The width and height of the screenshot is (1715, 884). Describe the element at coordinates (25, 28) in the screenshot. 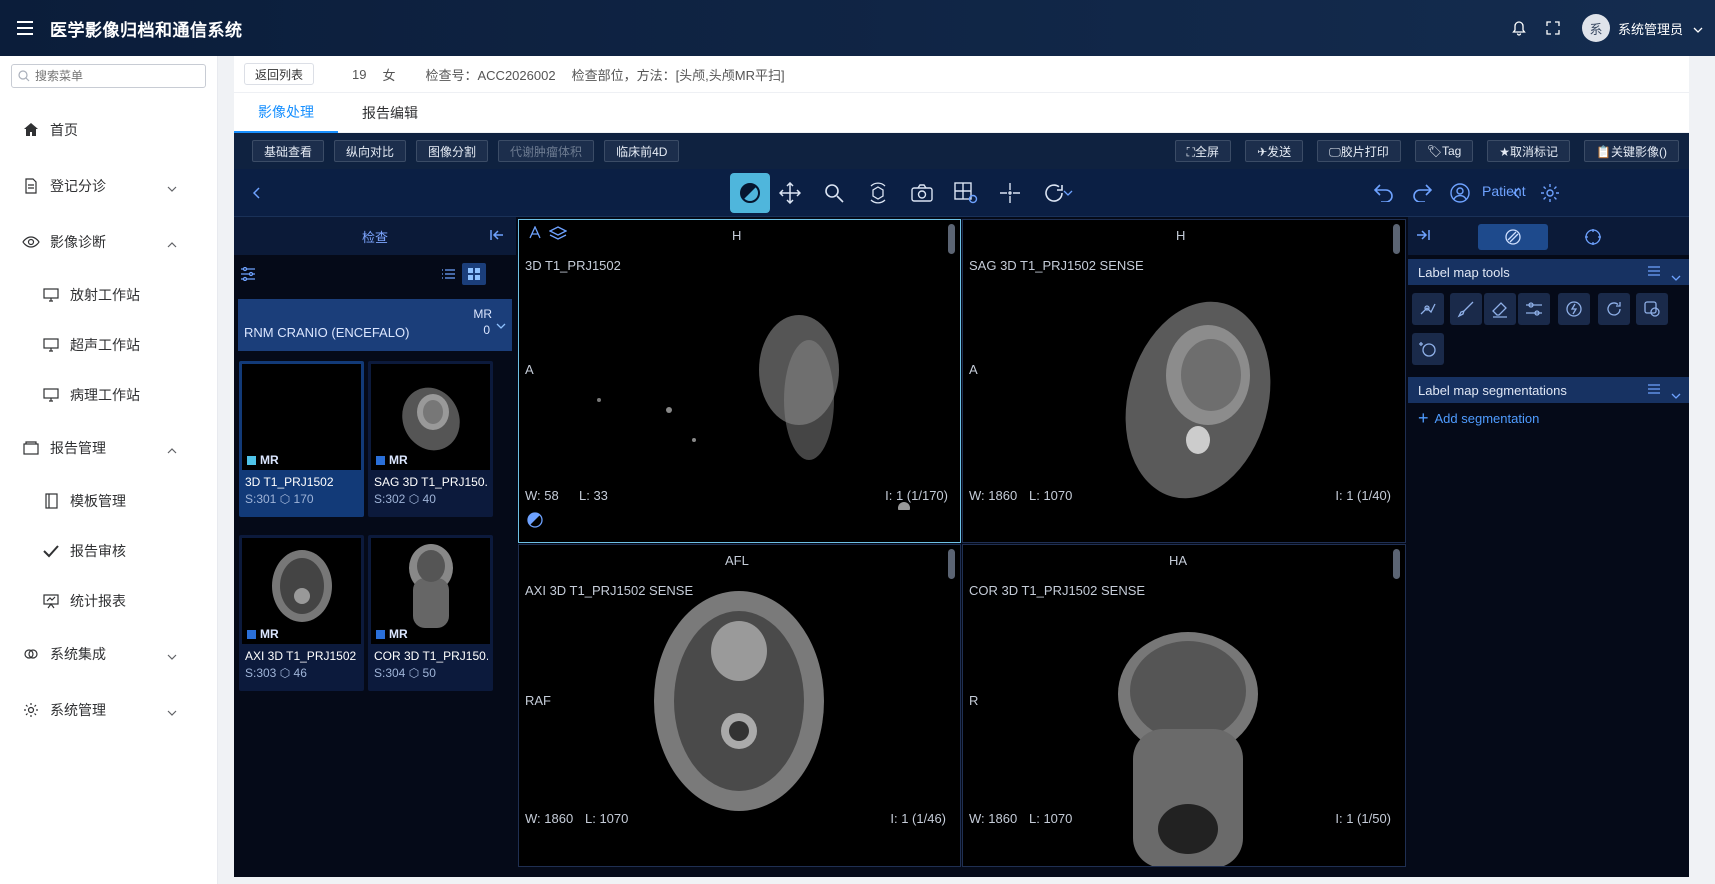

I see `hamburger-menu-icon` at that location.